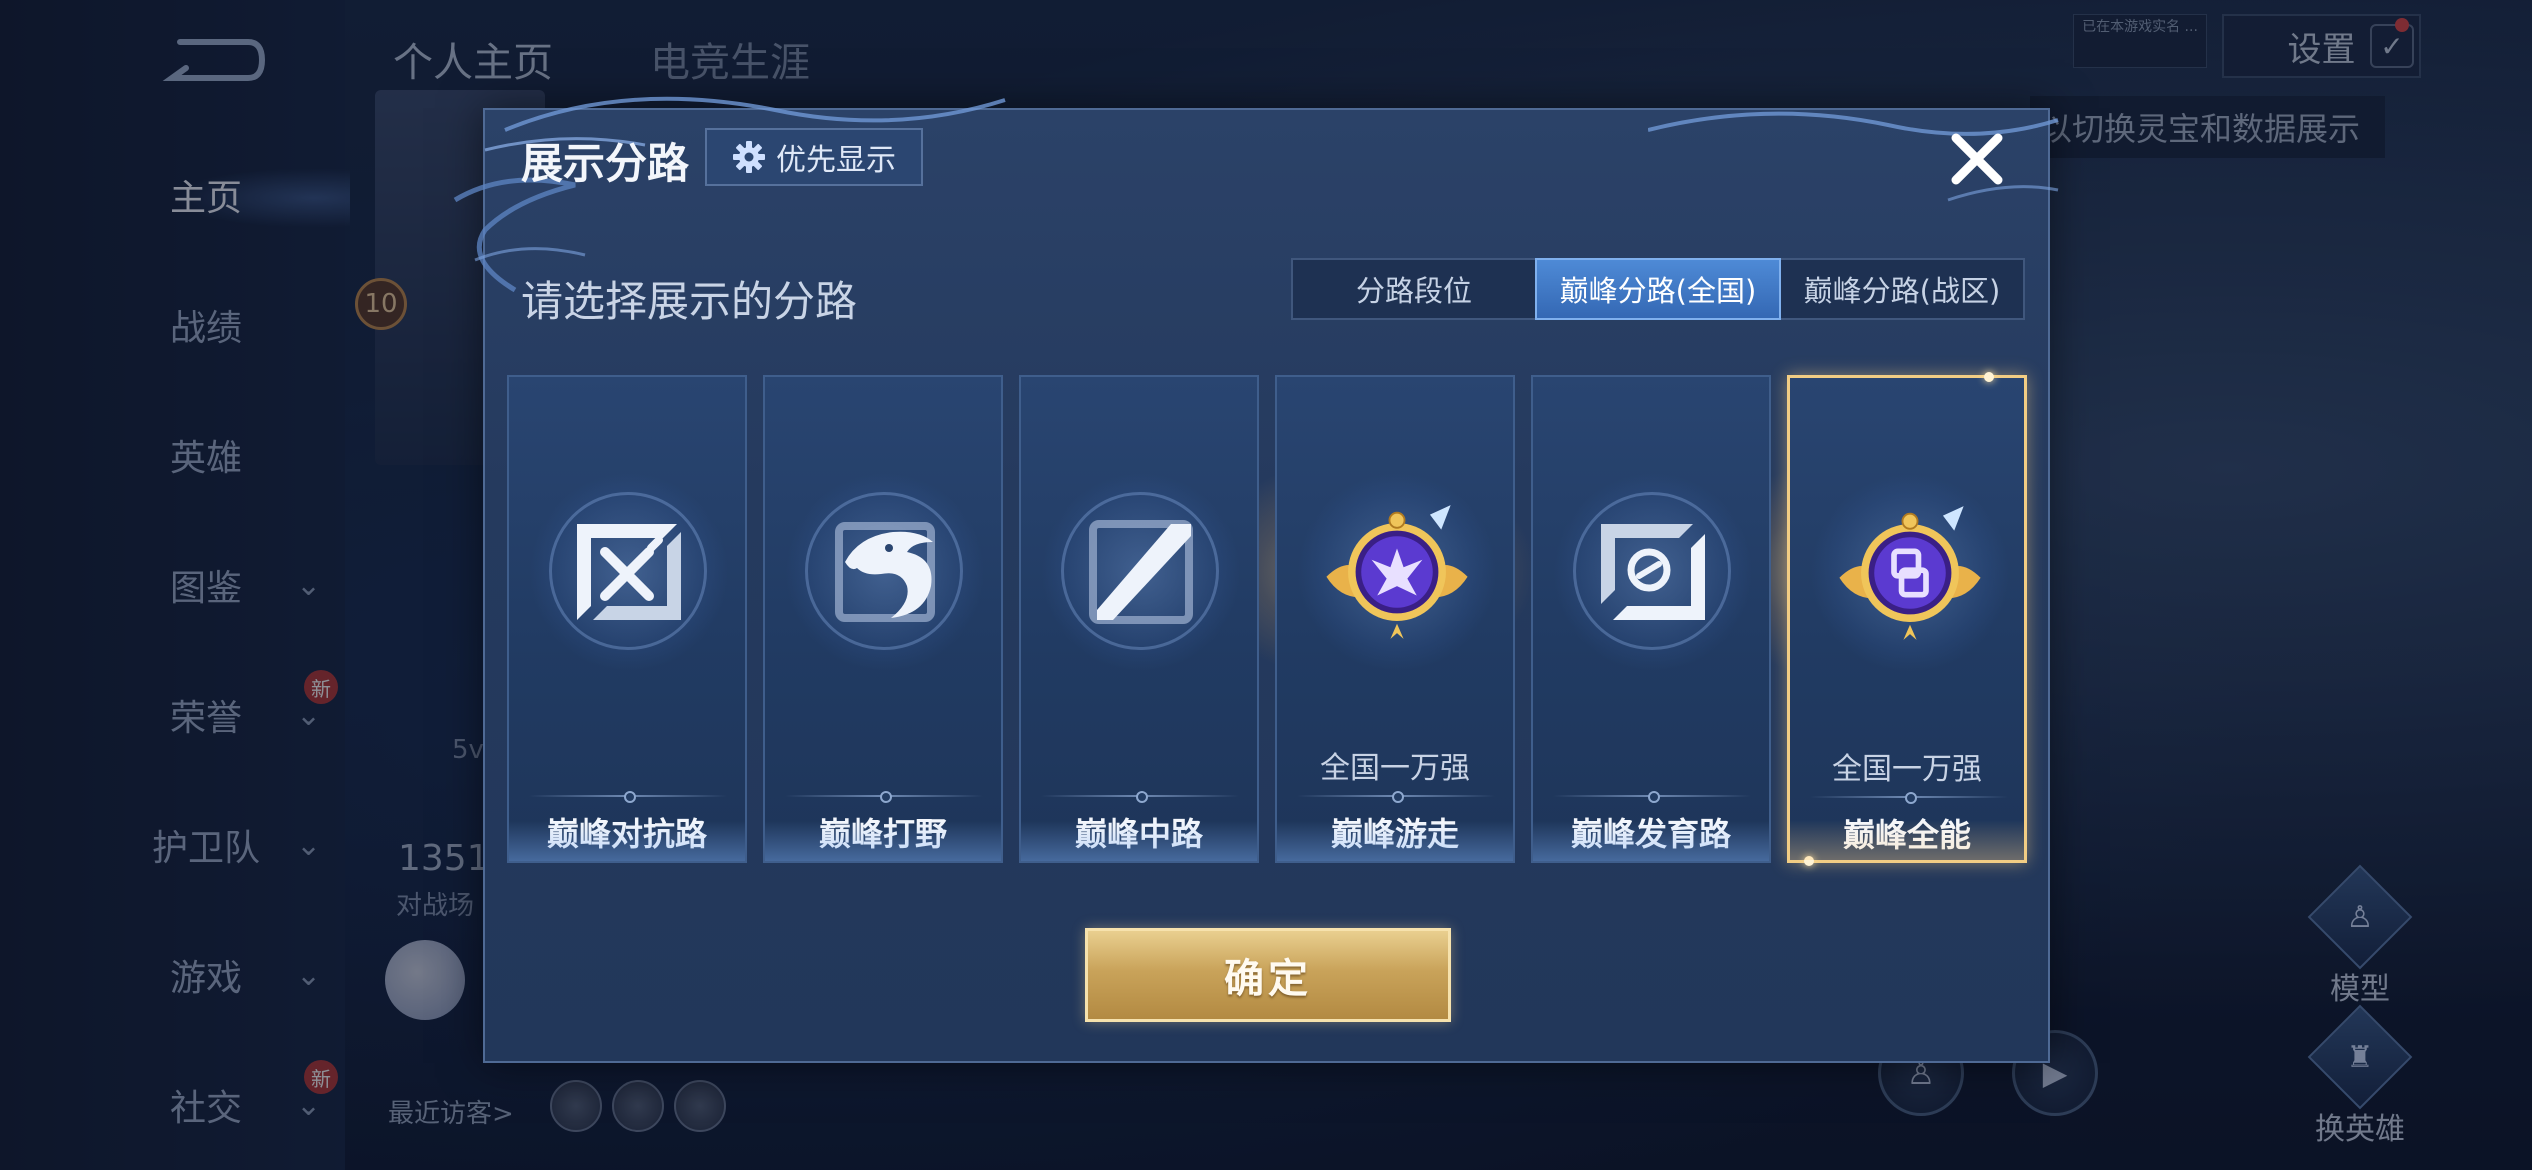  What do you see at coordinates (1653, 572) in the screenshot?
I see `farm-lane-icon` at bounding box center [1653, 572].